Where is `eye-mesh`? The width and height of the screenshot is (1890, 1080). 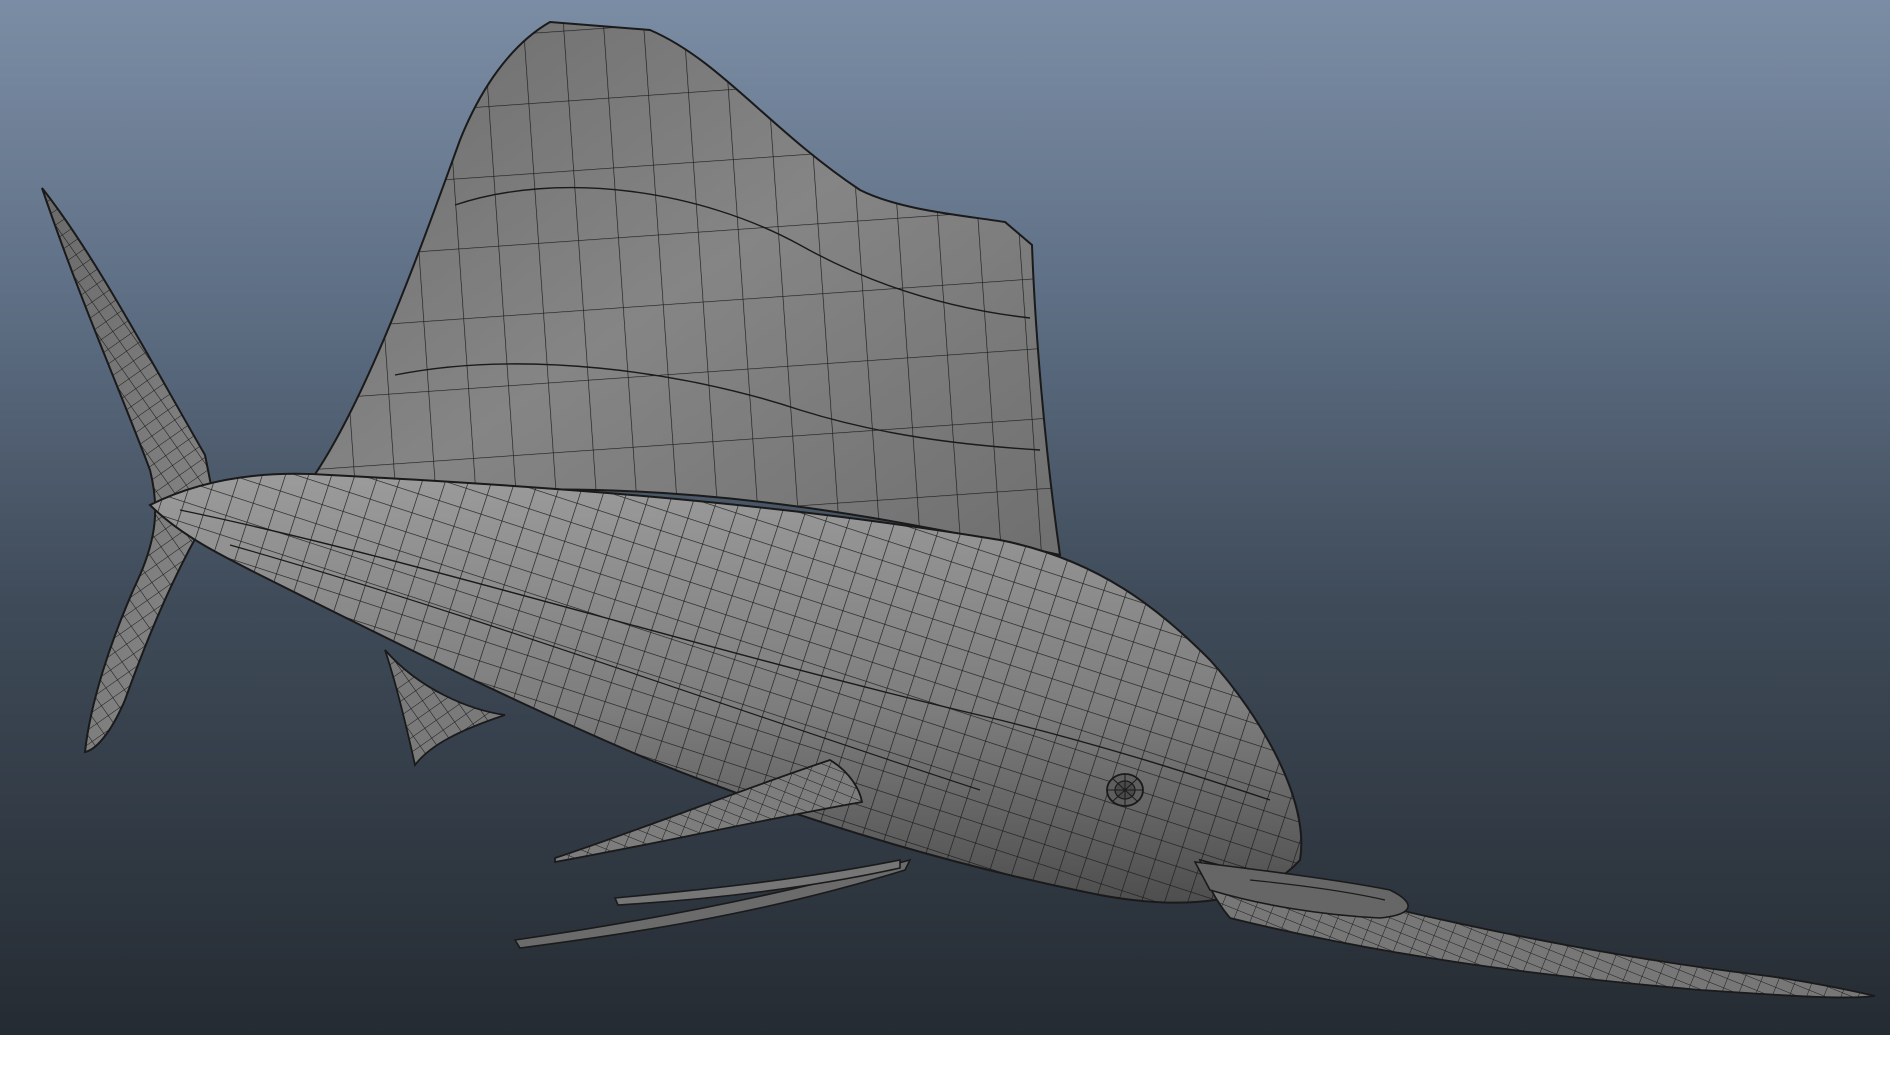
eye-mesh is located at coordinates (1125, 790).